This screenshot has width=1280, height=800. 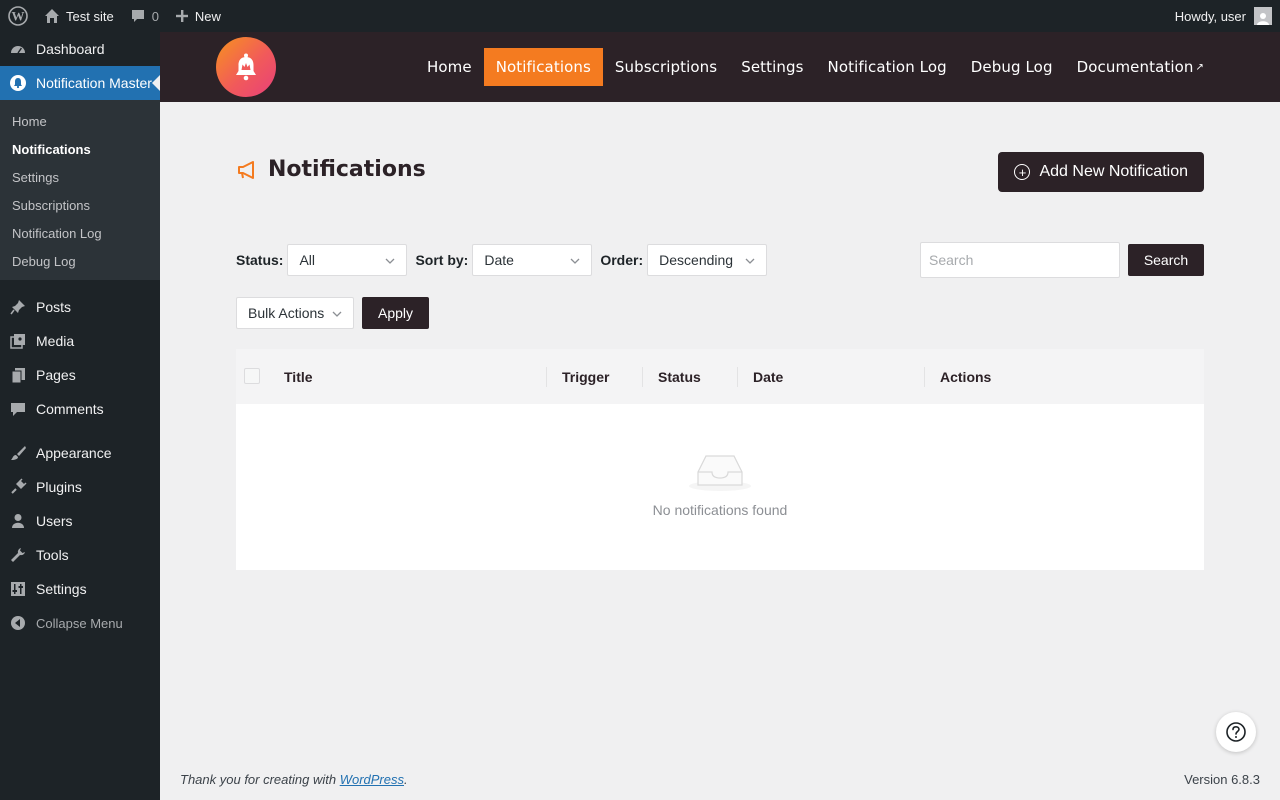 What do you see at coordinates (80, 285) in the screenshot?
I see `menu-separator` at bounding box center [80, 285].